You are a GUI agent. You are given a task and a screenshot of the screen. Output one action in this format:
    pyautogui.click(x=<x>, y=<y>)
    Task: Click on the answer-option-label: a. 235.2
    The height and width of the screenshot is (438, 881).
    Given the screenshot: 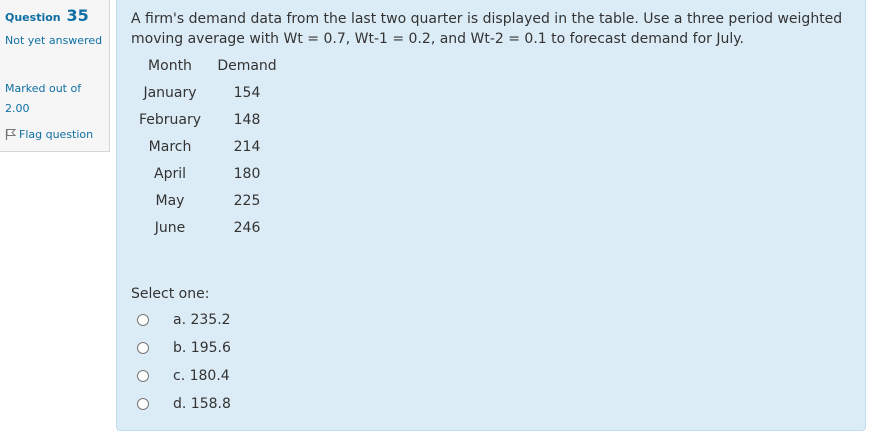 What is the action you would take?
    pyautogui.click(x=202, y=320)
    